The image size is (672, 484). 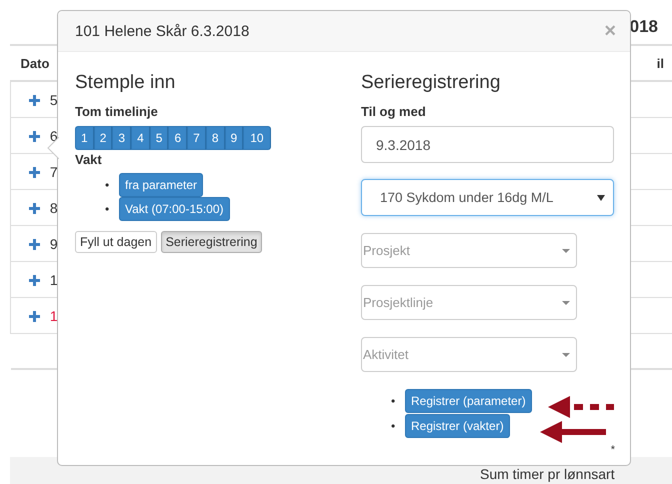 What do you see at coordinates (117, 111) in the screenshot?
I see `field-label: Tom timelinje` at bounding box center [117, 111].